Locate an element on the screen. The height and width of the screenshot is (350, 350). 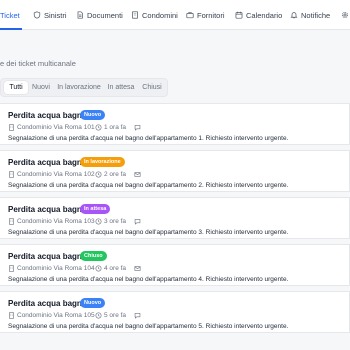
document-icon is located at coordinates (80, 15).